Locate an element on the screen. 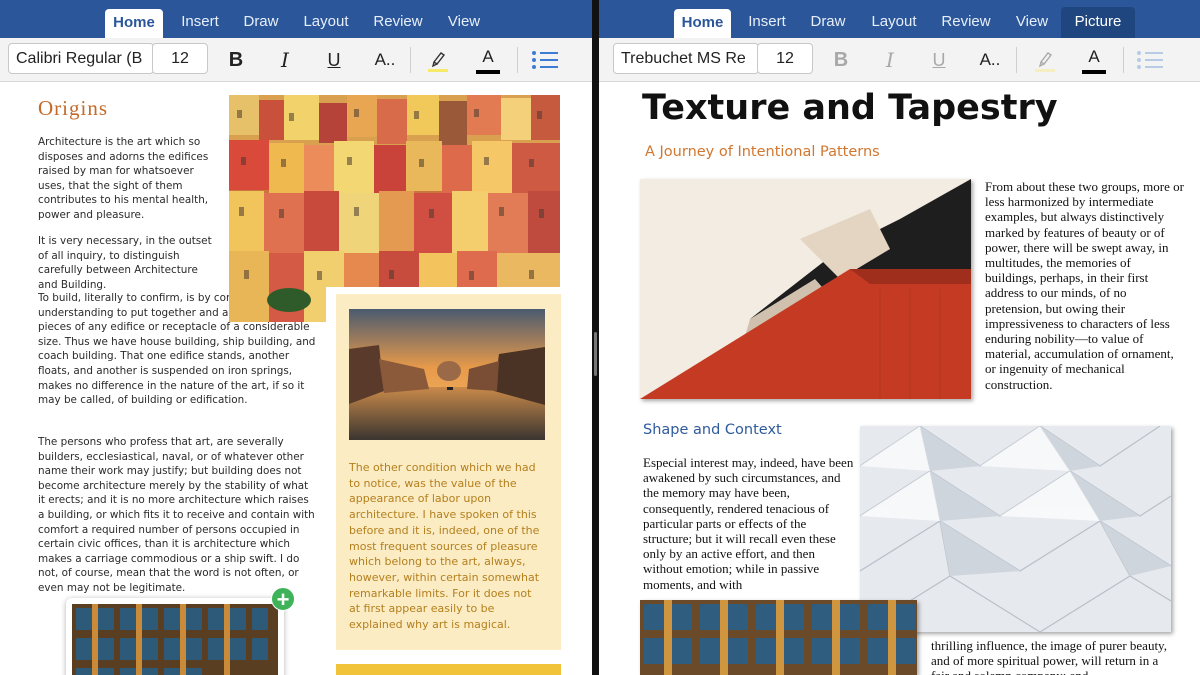 The width and height of the screenshot is (1200, 675). add-button: + is located at coordinates (283, 599).